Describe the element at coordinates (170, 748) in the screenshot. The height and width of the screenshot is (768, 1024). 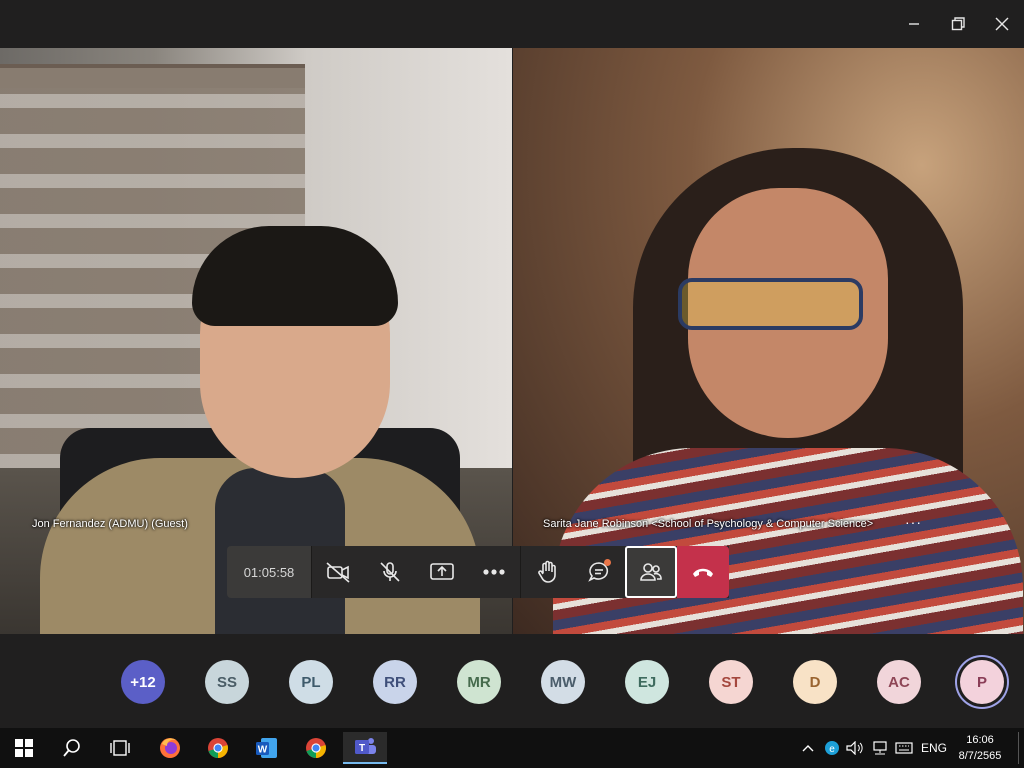
I see `firefox-icon` at that location.